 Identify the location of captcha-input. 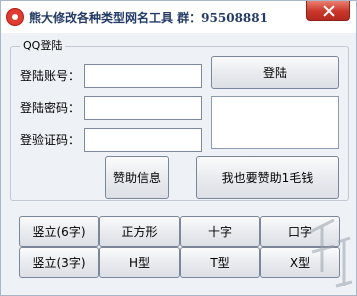
(143, 140).